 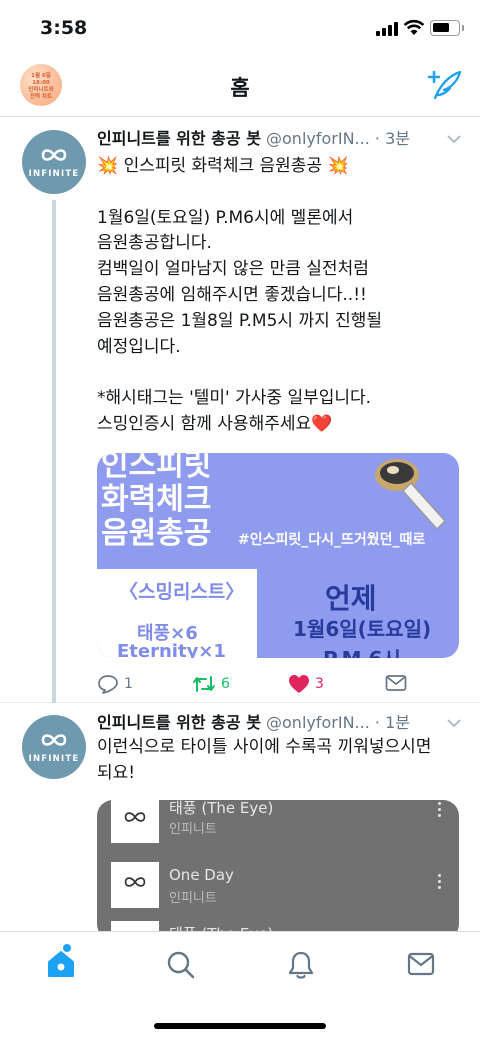 What do you see at coordinates (264, 760) in the screenshot?
I see `tweet-text: 이런식으로 타이틀 사이에 수록곡 끼워넣으시면 되요!` at bounding box center [264, 760].